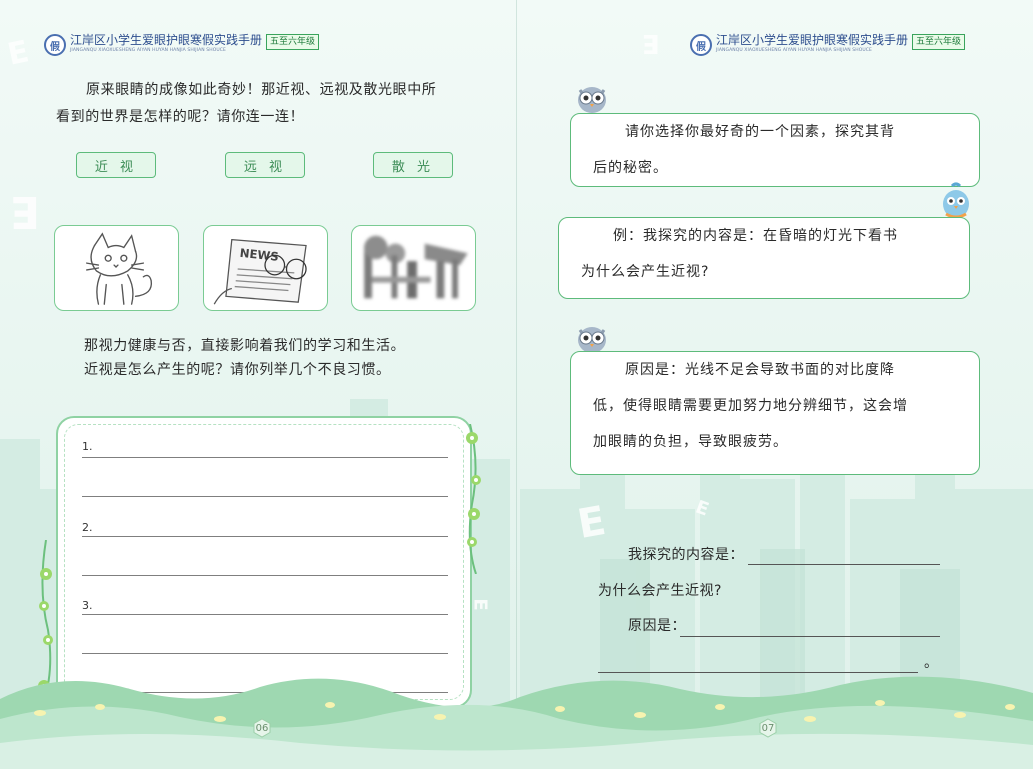  I want to click on speech-bubble-task: 请你选择你最好奇的一个因素，探究其背 后的秘密。, so click(775, 150).